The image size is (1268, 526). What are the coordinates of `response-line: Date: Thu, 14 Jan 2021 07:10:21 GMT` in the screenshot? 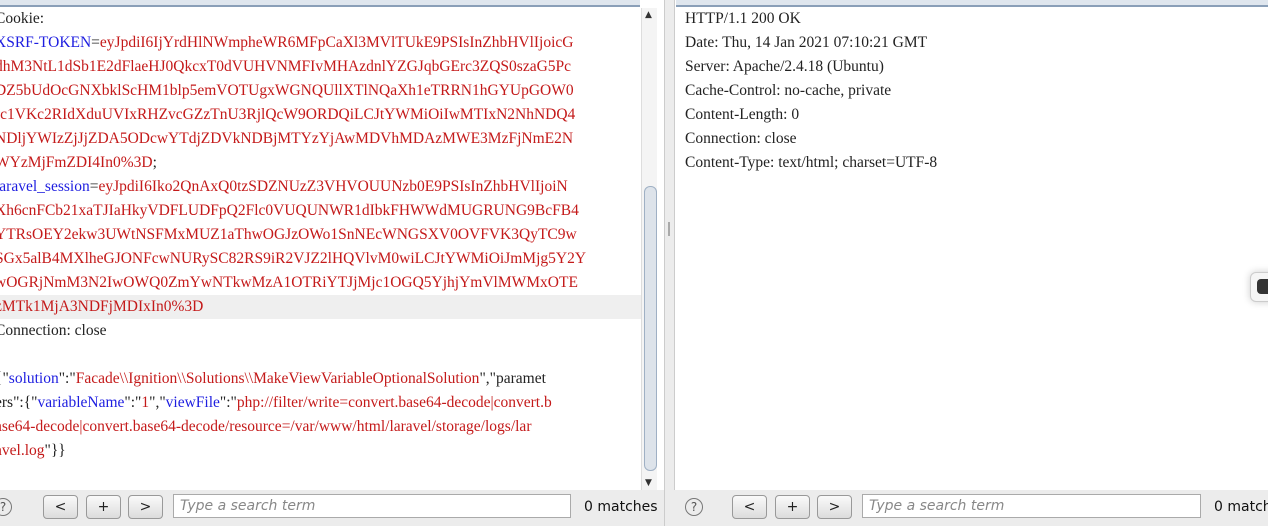 It's located at (806, 42).